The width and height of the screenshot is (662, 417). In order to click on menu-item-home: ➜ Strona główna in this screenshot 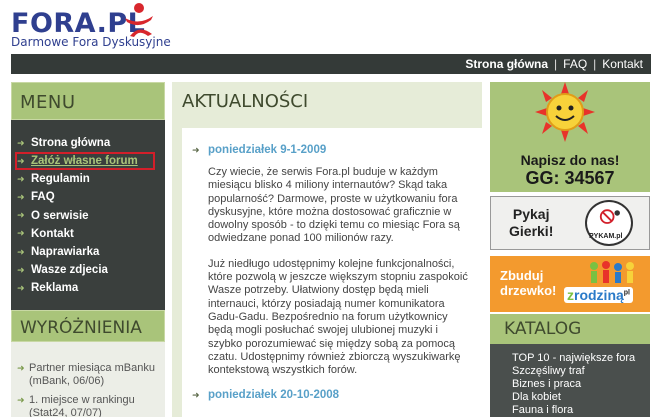, I will do `click(91, 143)`.